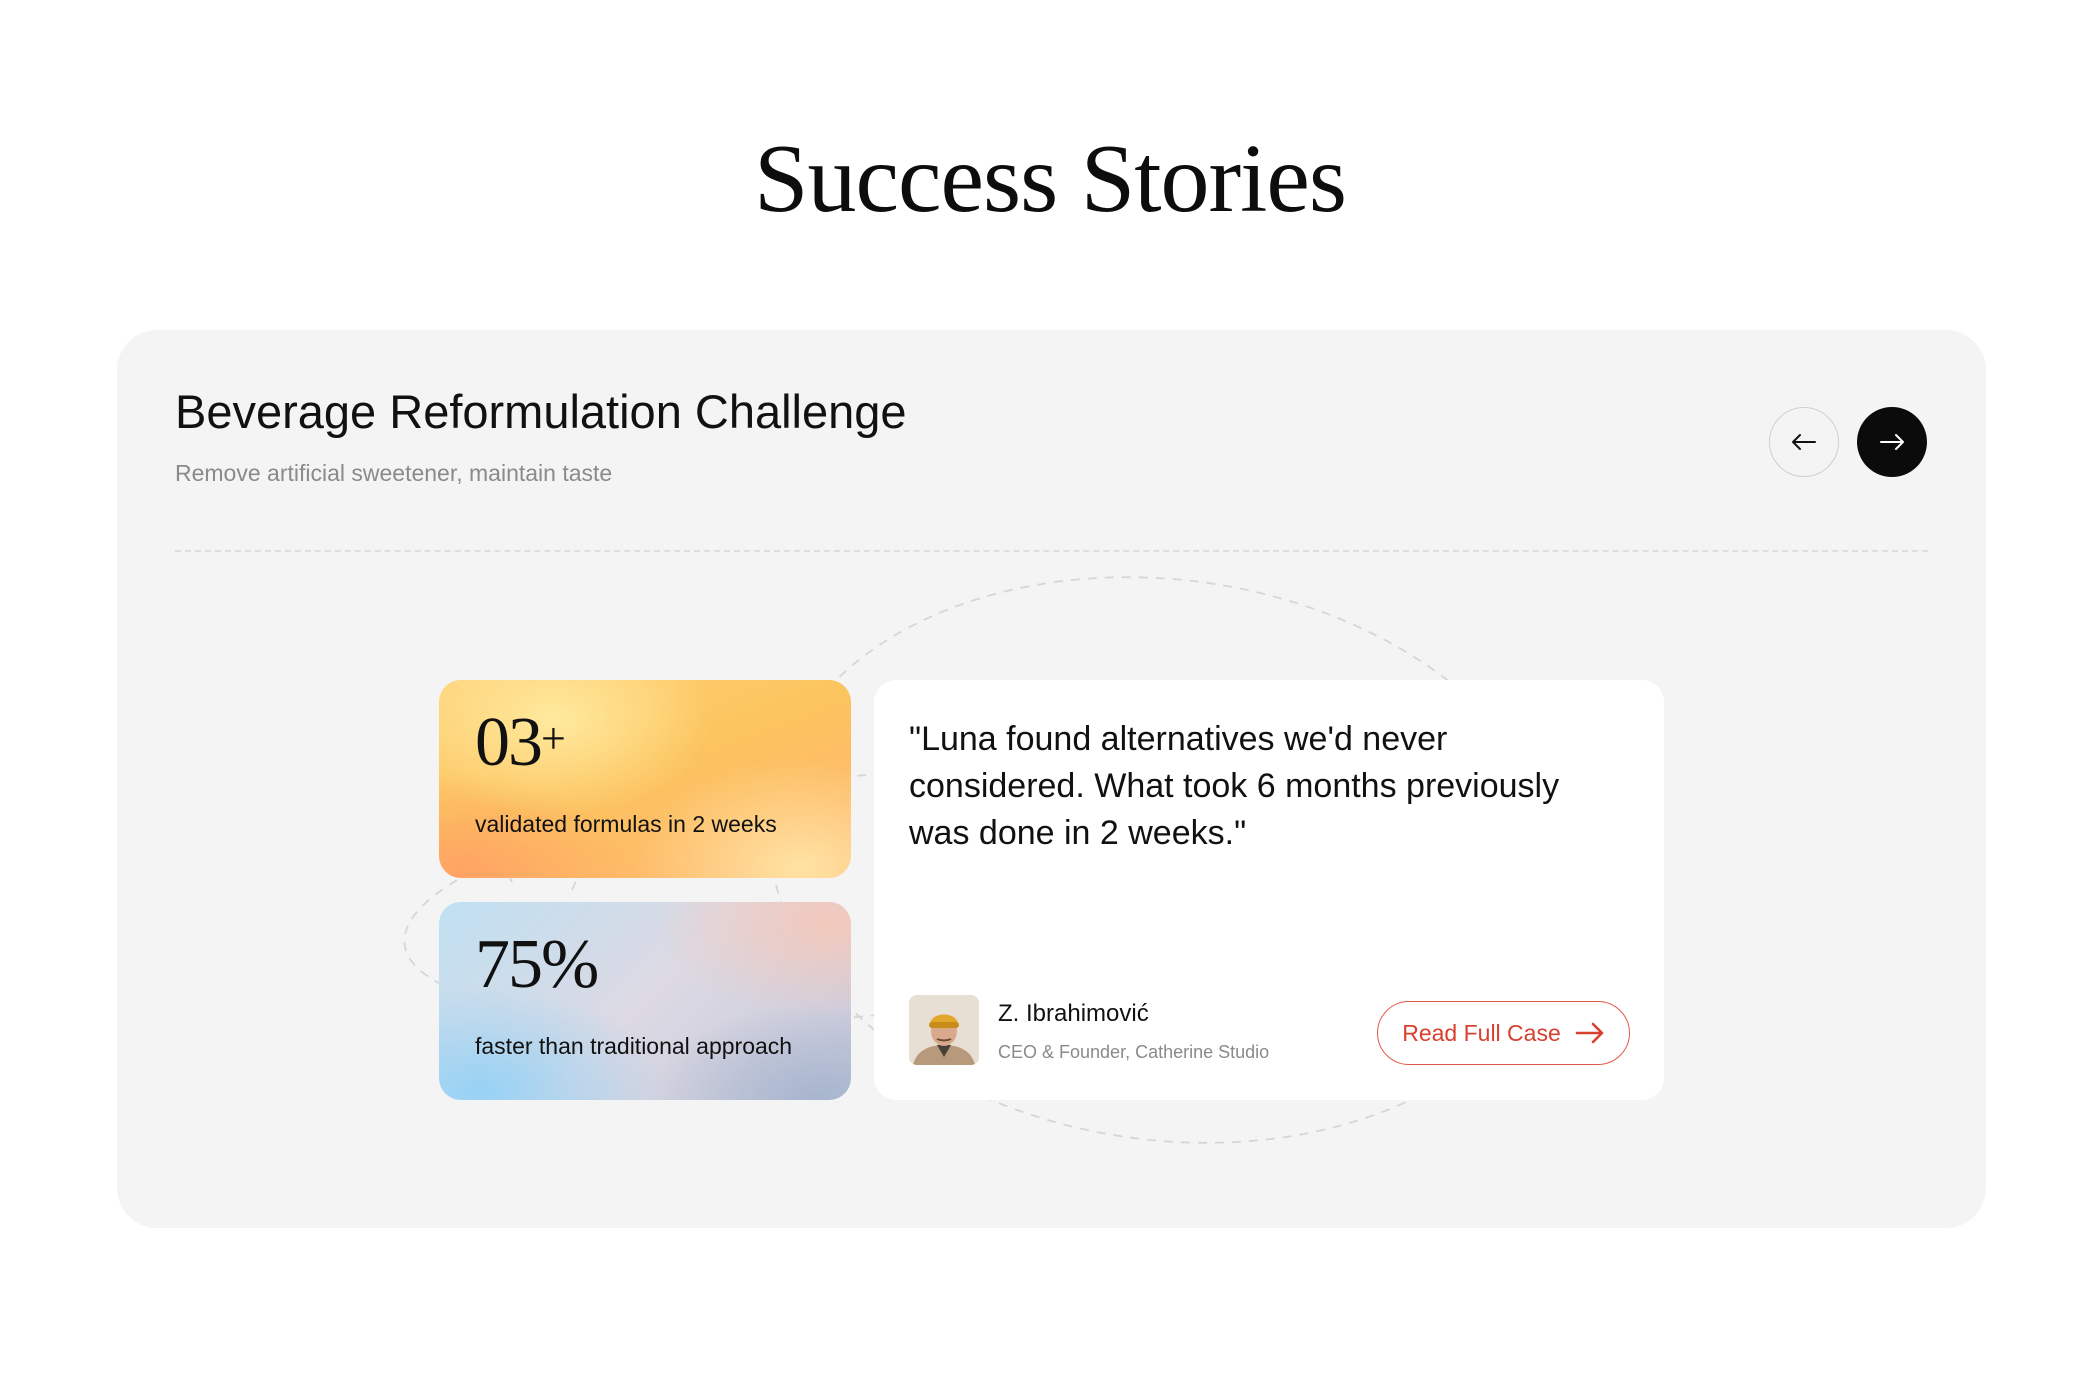  What do you see at coordinates (537, 964) in the screenshot?
I see `stat-value: 75%` at bounding box center [537, 964].